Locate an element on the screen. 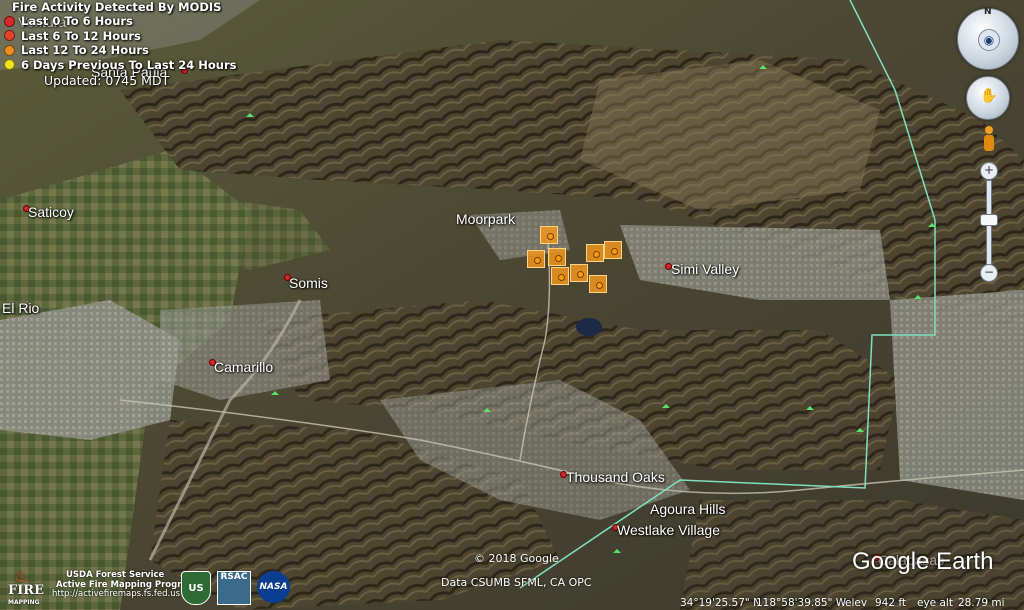  zoom-handle is located at coordinates (989, 220).